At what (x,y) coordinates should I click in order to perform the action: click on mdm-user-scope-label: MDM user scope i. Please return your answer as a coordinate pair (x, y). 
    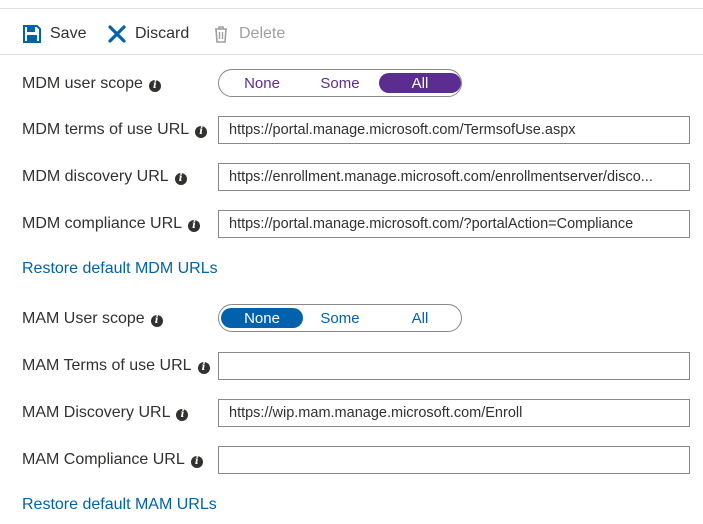
    Looking at the image, I should click on (91, 84).